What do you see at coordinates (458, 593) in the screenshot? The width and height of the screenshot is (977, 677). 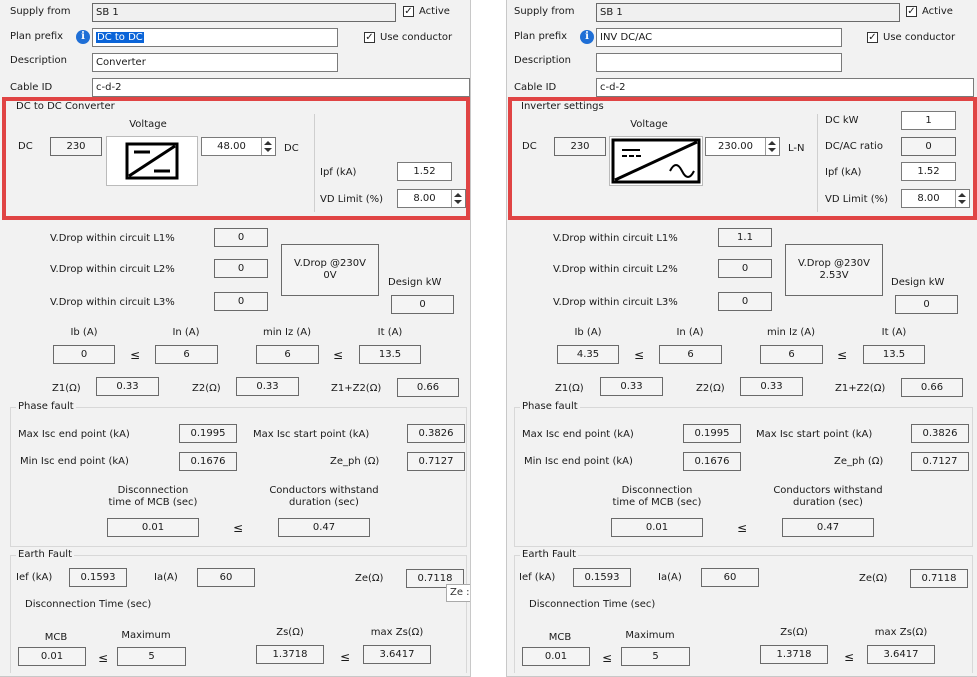 I see `ze-tooltip: Ze :` at bounding box center [458, 593].